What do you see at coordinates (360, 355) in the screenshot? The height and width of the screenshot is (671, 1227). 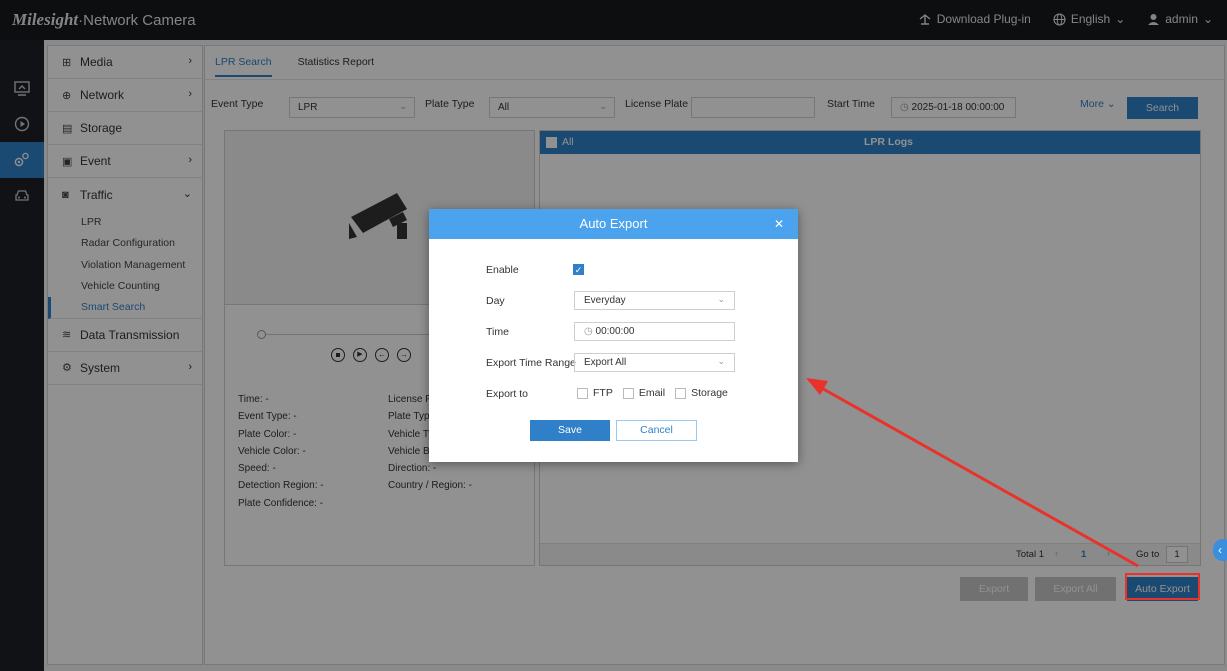 I see `play-icon: ▶` at bounding box center [360, 355].